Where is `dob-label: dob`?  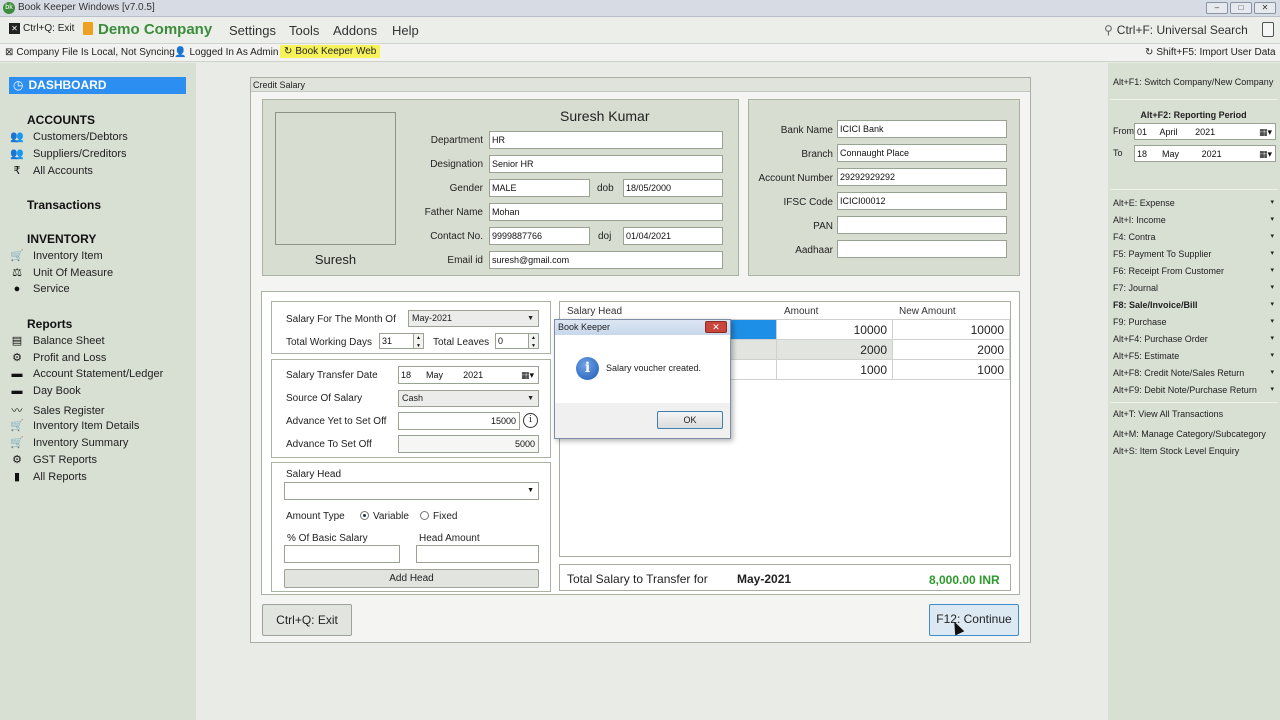 dob-label: dob is located at coordinates (605, 188).